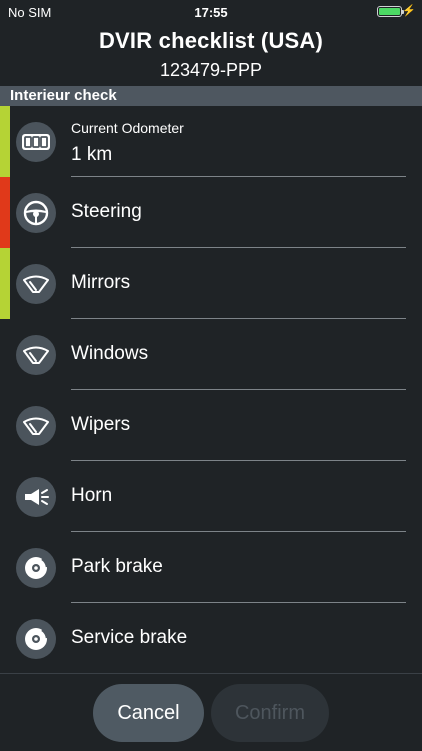 The height and width of the screenshot is (751, 422). I want to click on list-item-odometer: Current Odometer 1 km, so click(211, 141).